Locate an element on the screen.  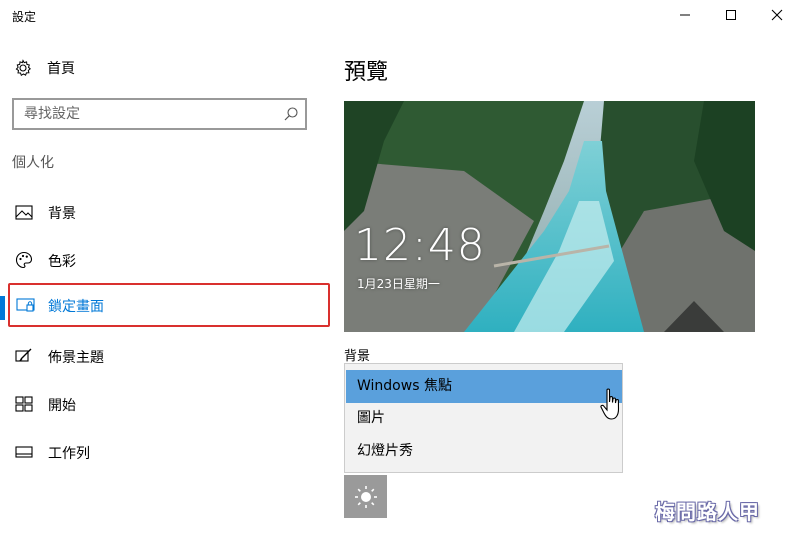
sidebar-item-label: 工作列 is located at coordinates (69, 454).